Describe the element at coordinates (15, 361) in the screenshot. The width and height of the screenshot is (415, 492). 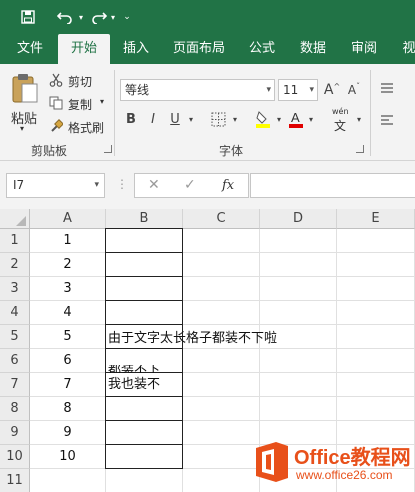
I see `row-header-6: 6` at that location.